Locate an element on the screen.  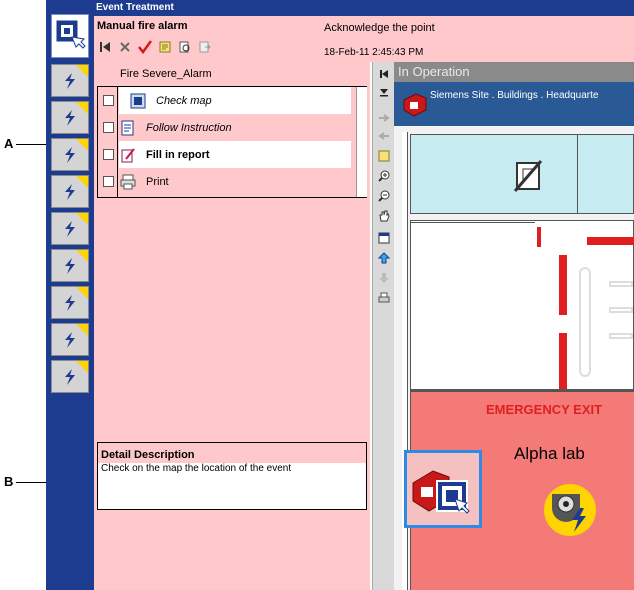
first-step-icon is located at coordinates (105, 47).